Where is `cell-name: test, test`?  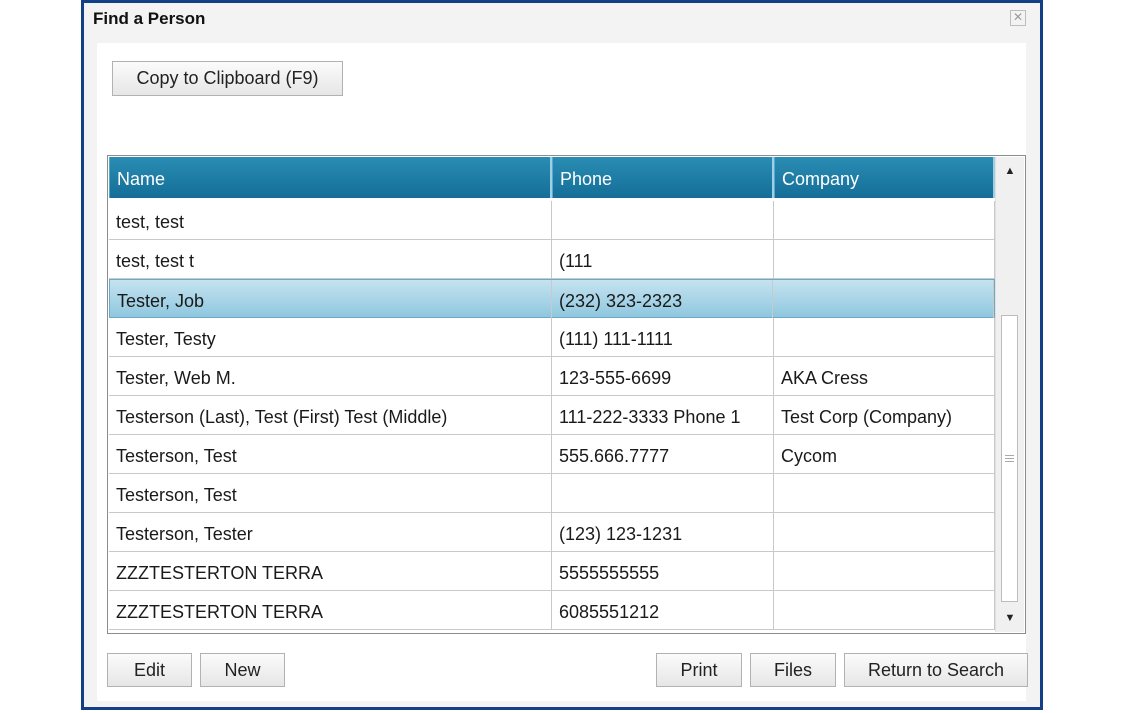
cell-name: test, test is located at coordinates (330, 220).